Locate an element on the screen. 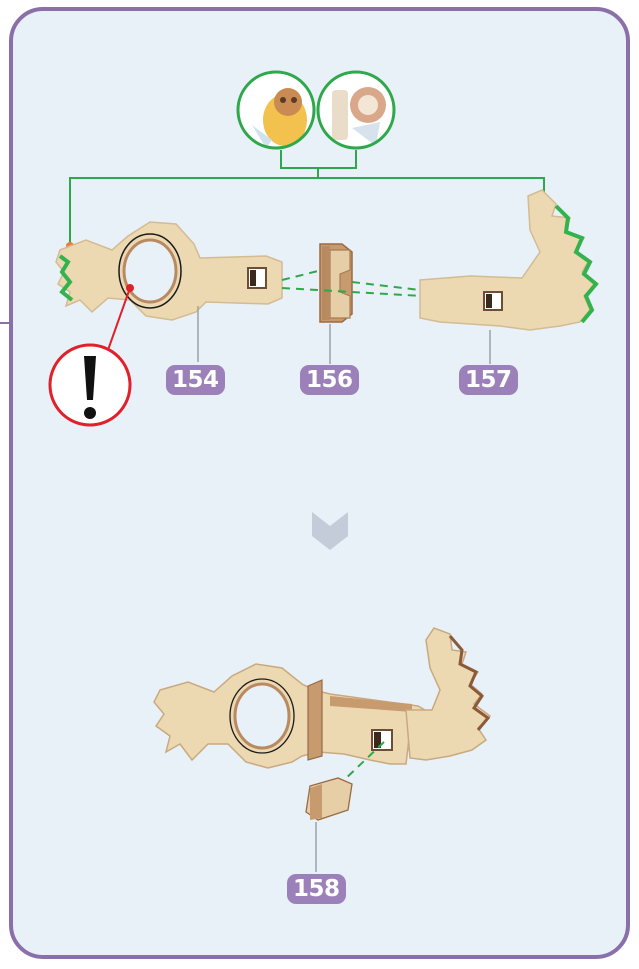 This screenshot has width=639, height=969. part-156-piece is located at coordinates (336, 283).